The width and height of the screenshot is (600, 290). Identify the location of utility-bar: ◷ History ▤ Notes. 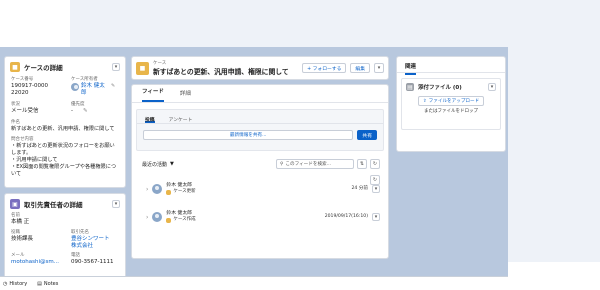
(254, 283).